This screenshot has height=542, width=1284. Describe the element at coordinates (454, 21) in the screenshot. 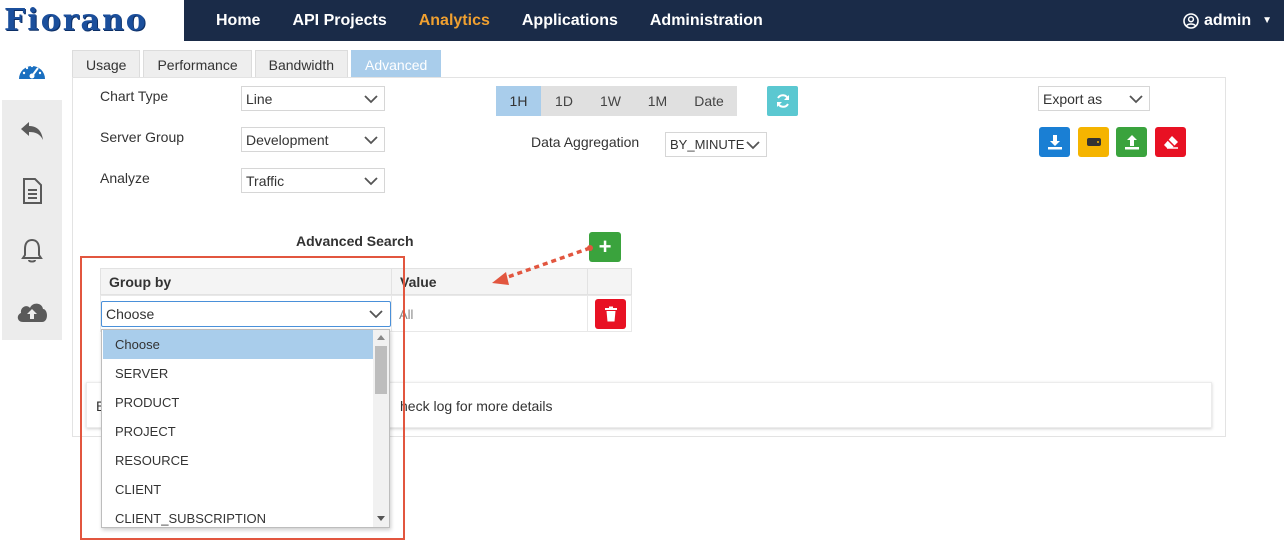

I see `nav-analytics: Analytics` at that location.